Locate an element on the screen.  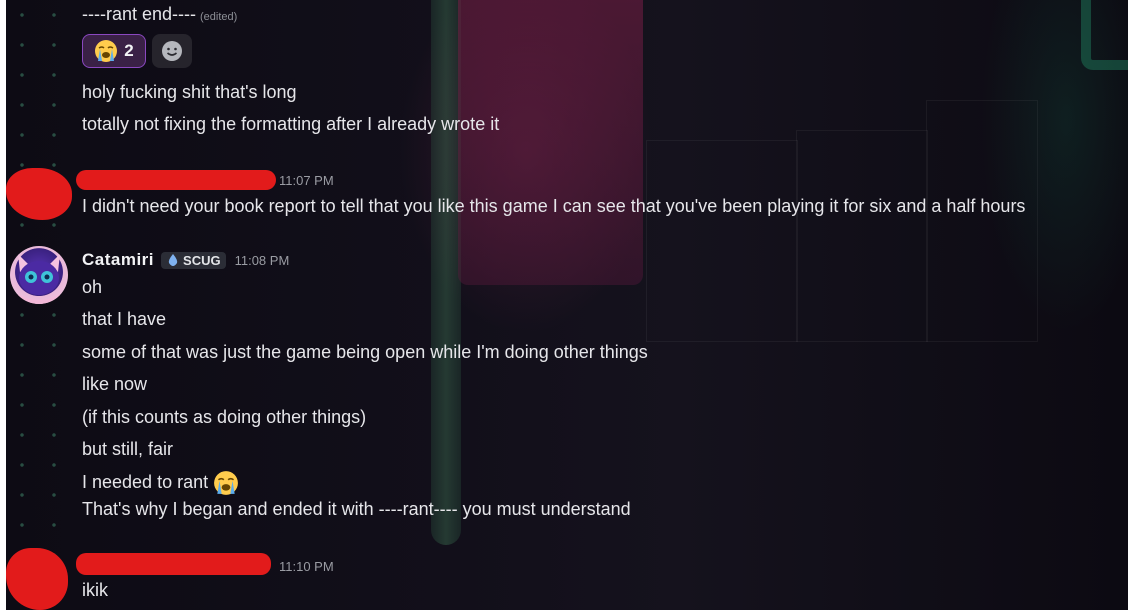
reaction-count: 2 is located at coordinates (129, 50).